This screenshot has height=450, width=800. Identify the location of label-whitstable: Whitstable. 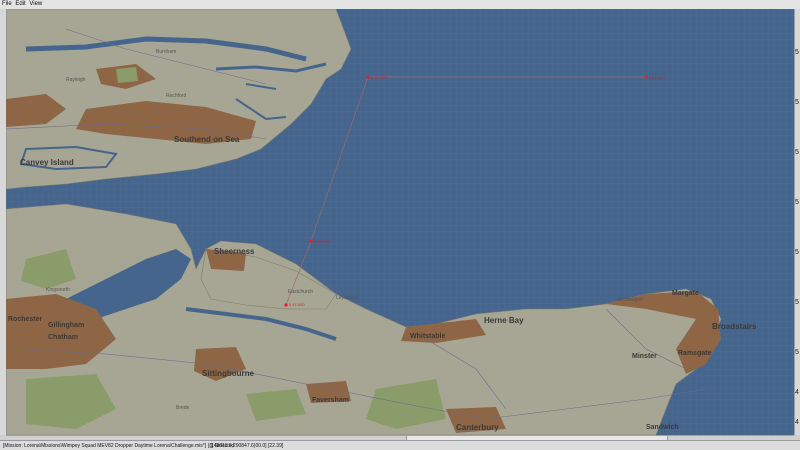
(427, 336).